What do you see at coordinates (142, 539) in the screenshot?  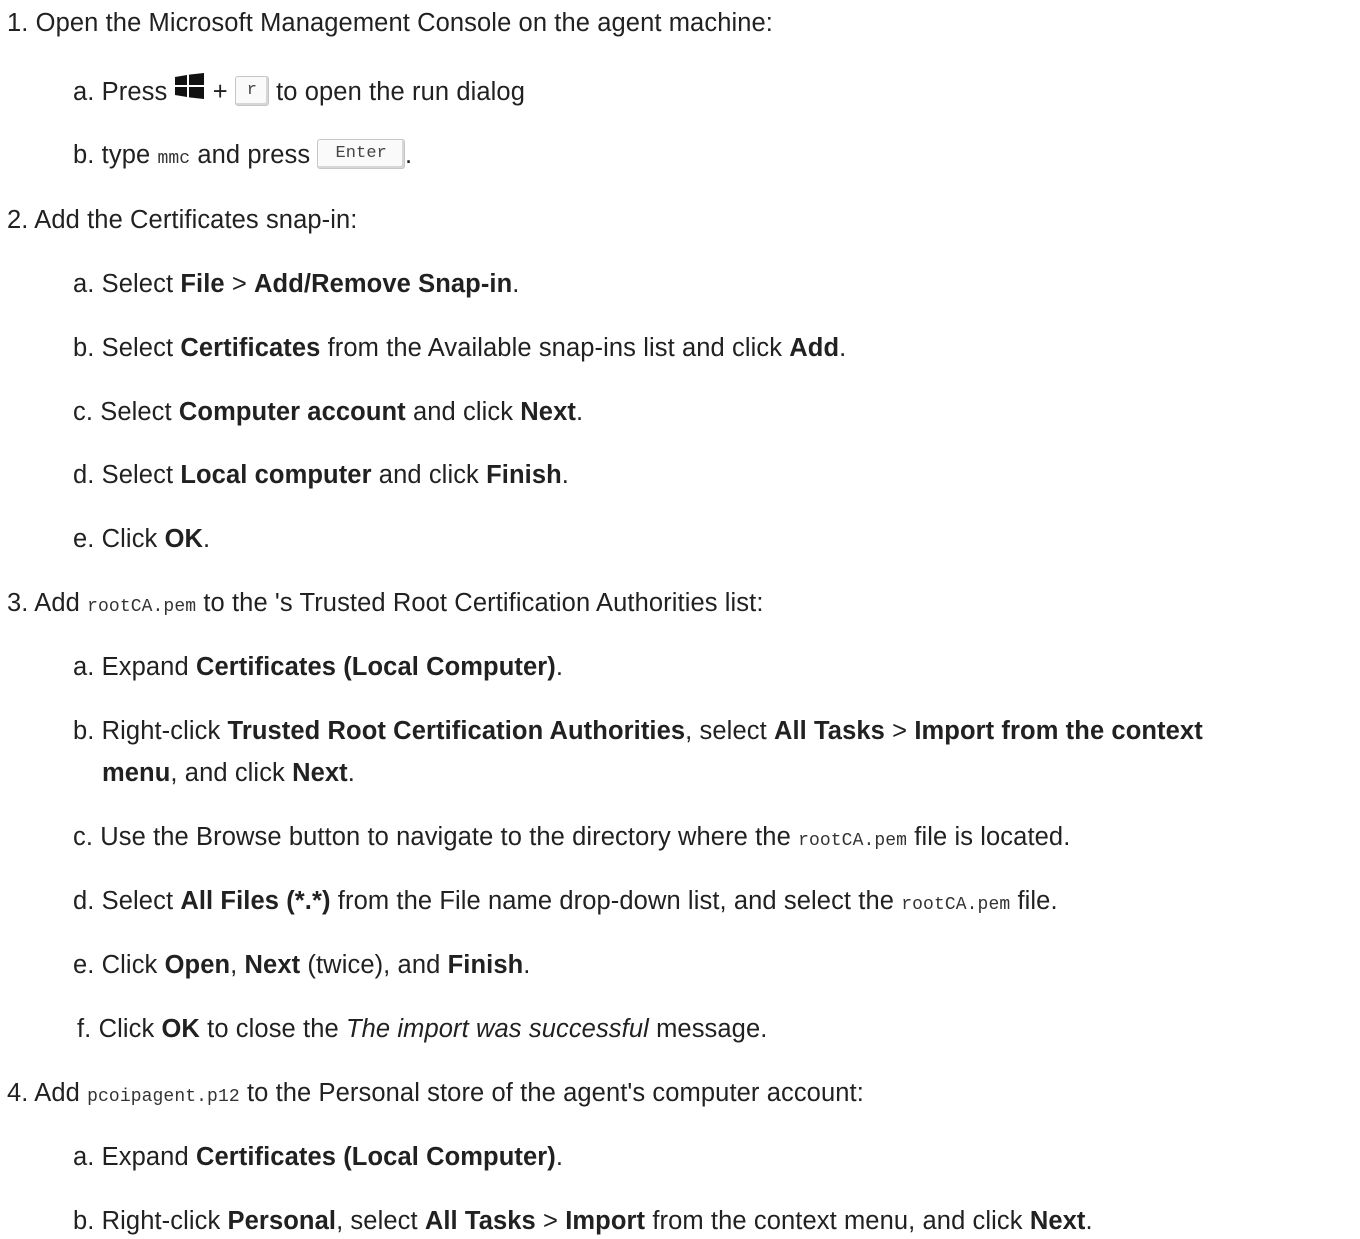 I see `step-2e: e. Click OK.` at bounding box center [142, 539].